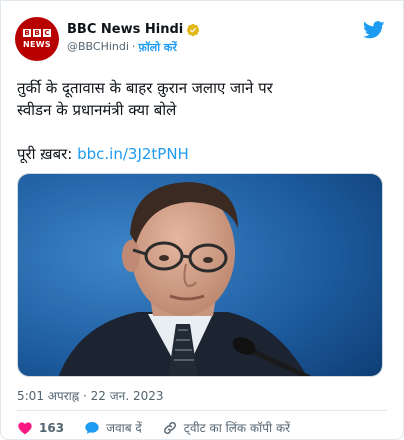 Image resolution: width=404 pixels, height=440 pixels. What do you see at coordinates (37, 39) in the screenshot?
I see `avatar: BBC NEWS` at bounding box center [37, 39].